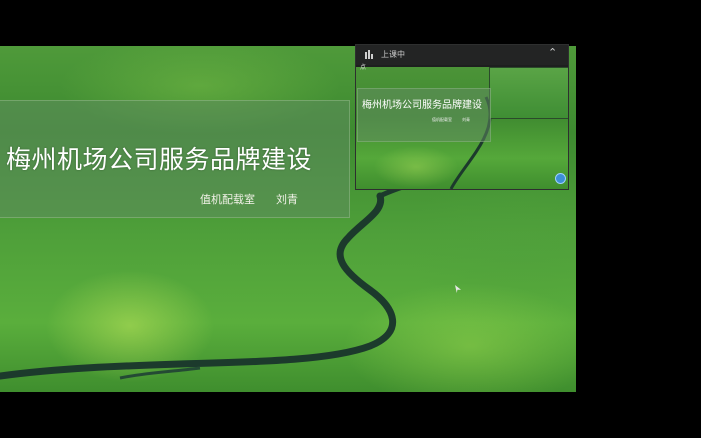 The height and width of the screenshot is (438, 701). I want to click on meeting-logo-icon, so click(369, 54).